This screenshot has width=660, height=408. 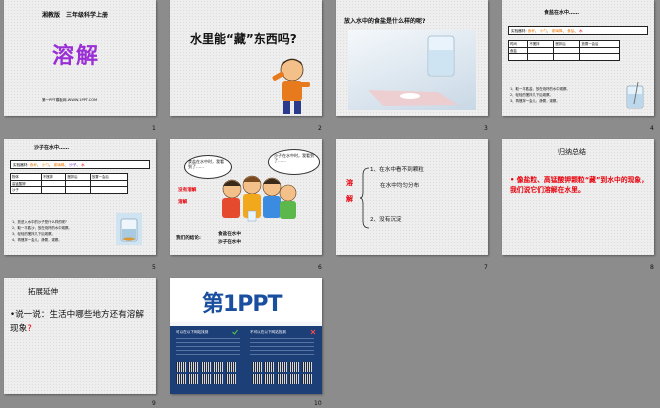 I want to click on conclusion-label: 我们的结论:, so click(x=188, y=238).